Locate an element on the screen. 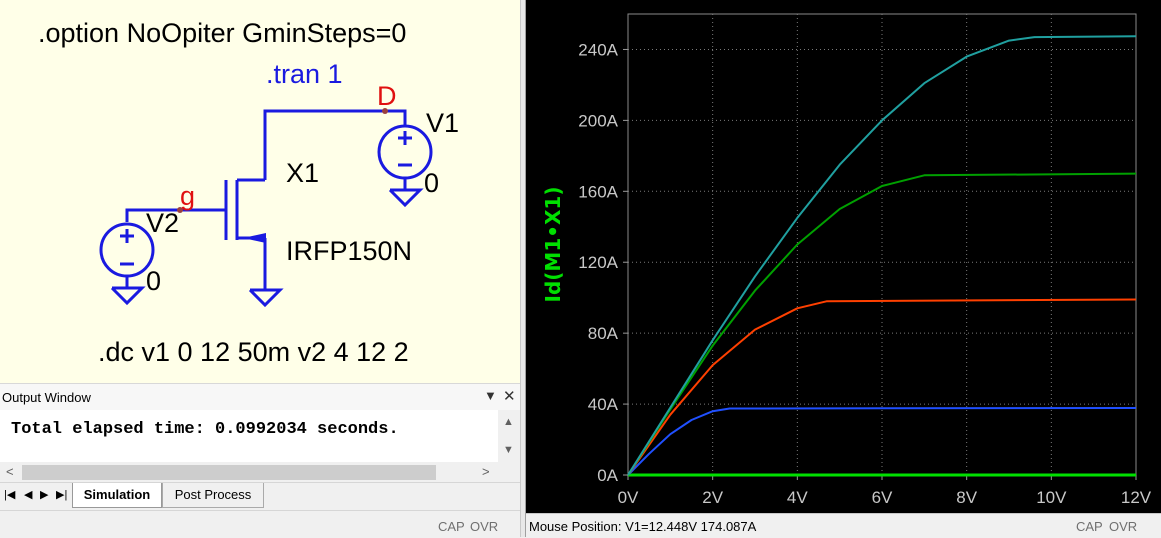 This screenshot has height=538, width=1161. y-tick-label: 240A is located at coordinates (598, 49).